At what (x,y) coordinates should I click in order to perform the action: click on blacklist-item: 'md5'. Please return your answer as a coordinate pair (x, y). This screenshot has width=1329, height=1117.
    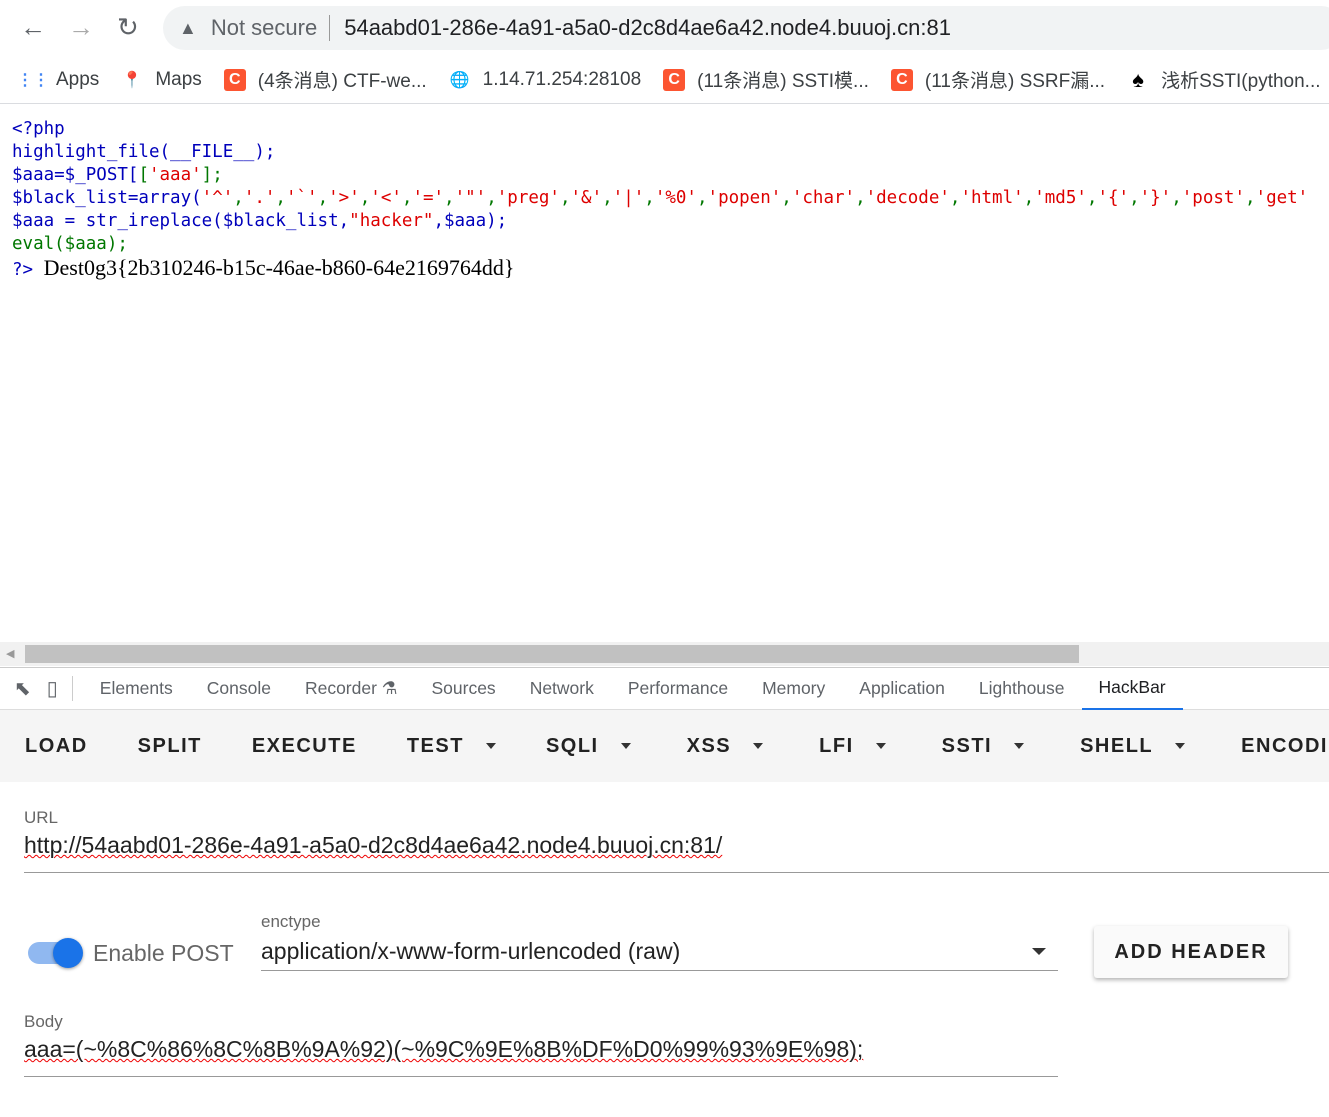
    Looking at the image, I should click on (1060, 198).